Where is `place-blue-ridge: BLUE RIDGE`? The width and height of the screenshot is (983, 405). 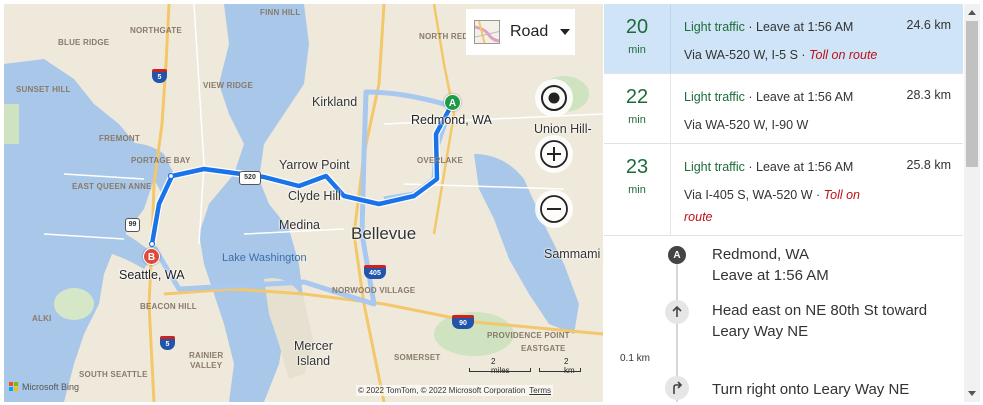
place-blue-ridge: BLUE RIDGE is located at coordinates (84, 42).